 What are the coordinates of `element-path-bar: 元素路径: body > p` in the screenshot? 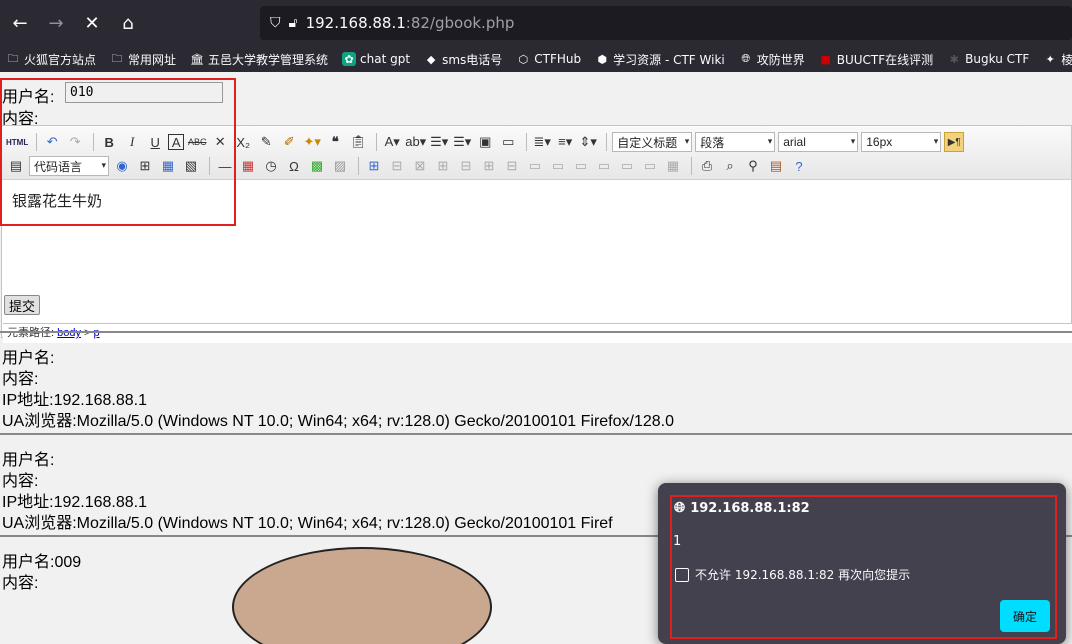 It's located at (537, 333).